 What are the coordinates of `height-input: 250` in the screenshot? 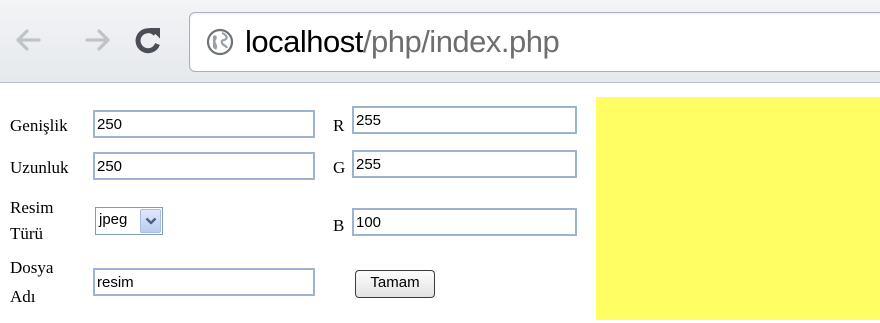 It's located at (204, 166).